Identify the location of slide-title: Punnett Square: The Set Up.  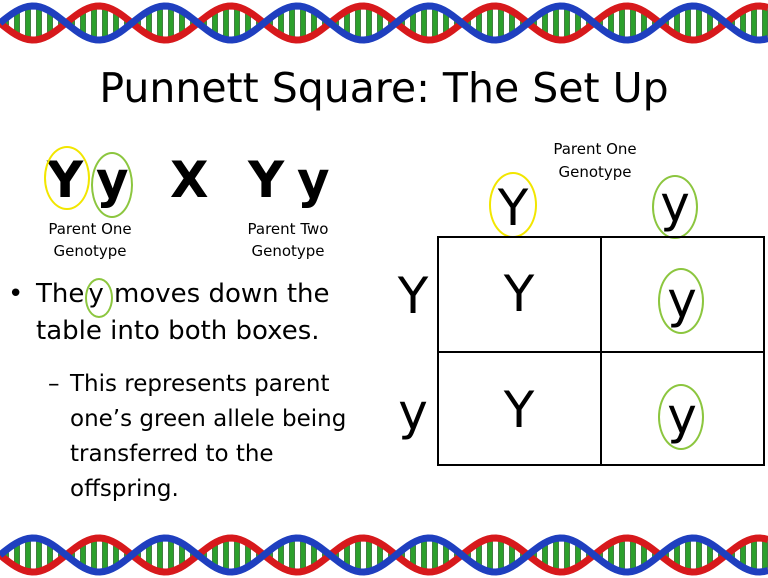
(384, 88).